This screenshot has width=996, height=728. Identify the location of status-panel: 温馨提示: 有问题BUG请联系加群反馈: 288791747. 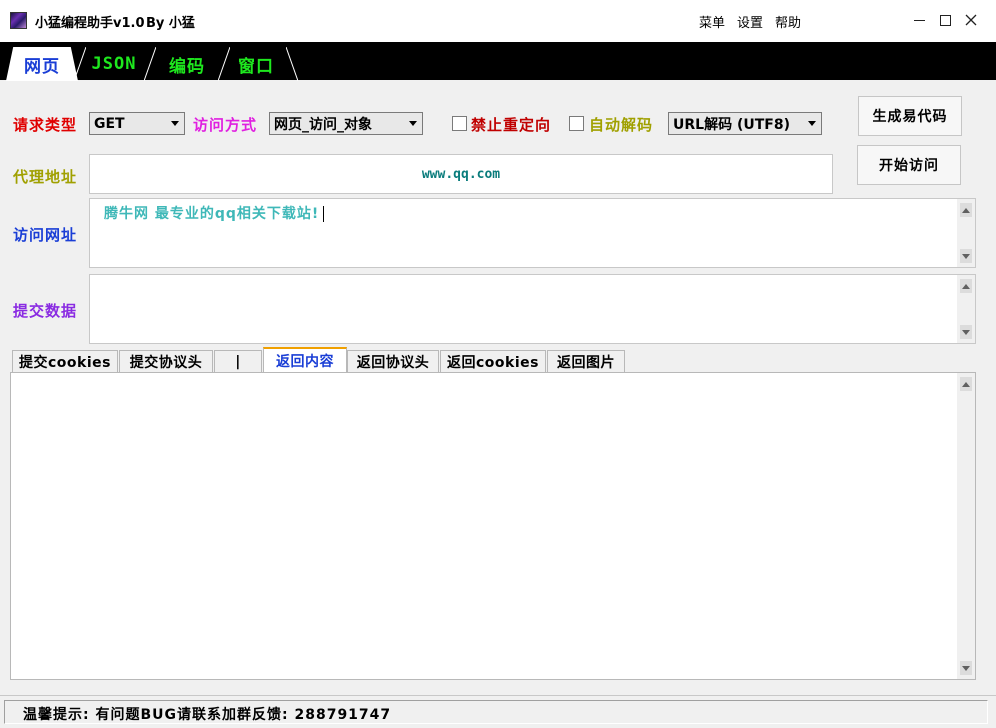
(496, 712).